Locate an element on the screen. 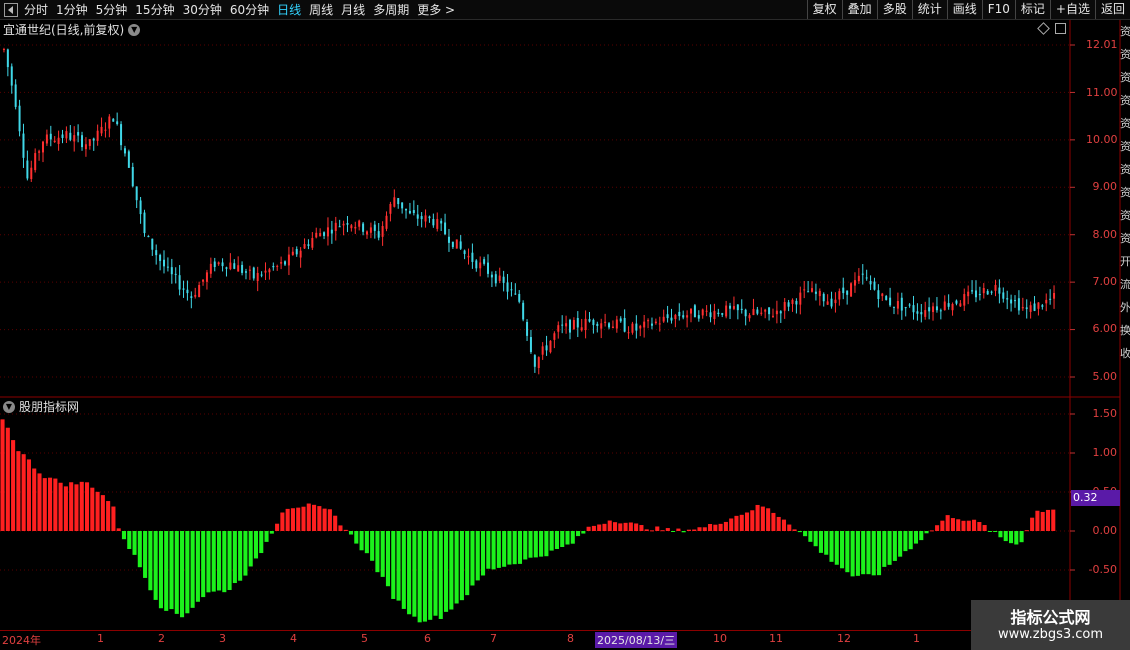  watermark-title: 指标公式网 is located at coordinates (1050, 617).